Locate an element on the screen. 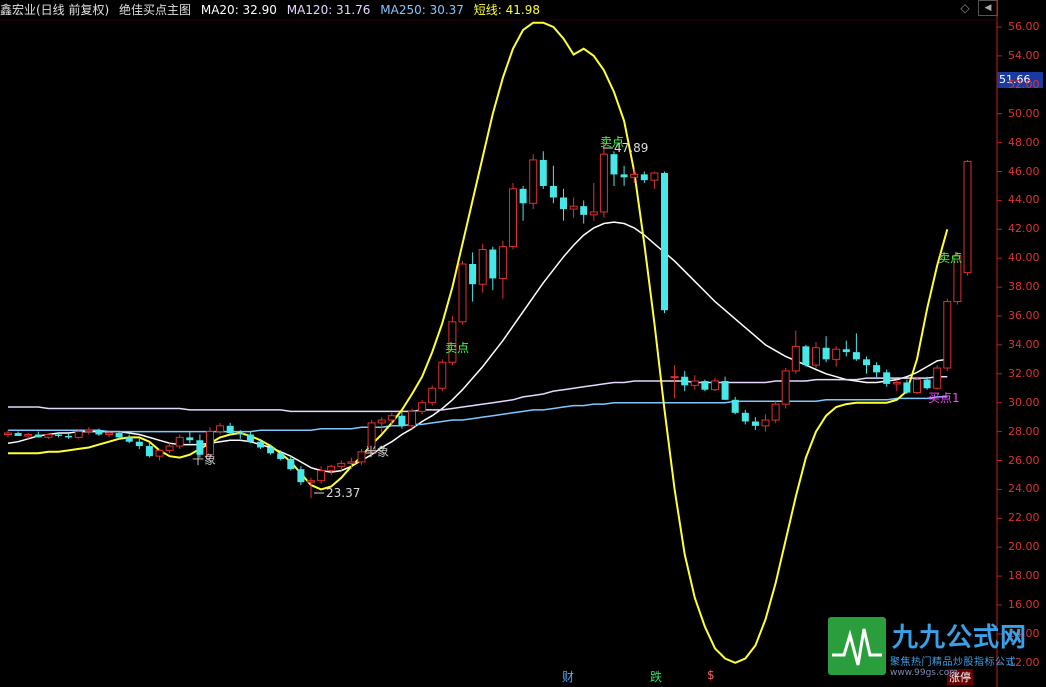 The image size is (1046, 687). y-tick-label: 28.00 is located at coordinates (1024, 431).